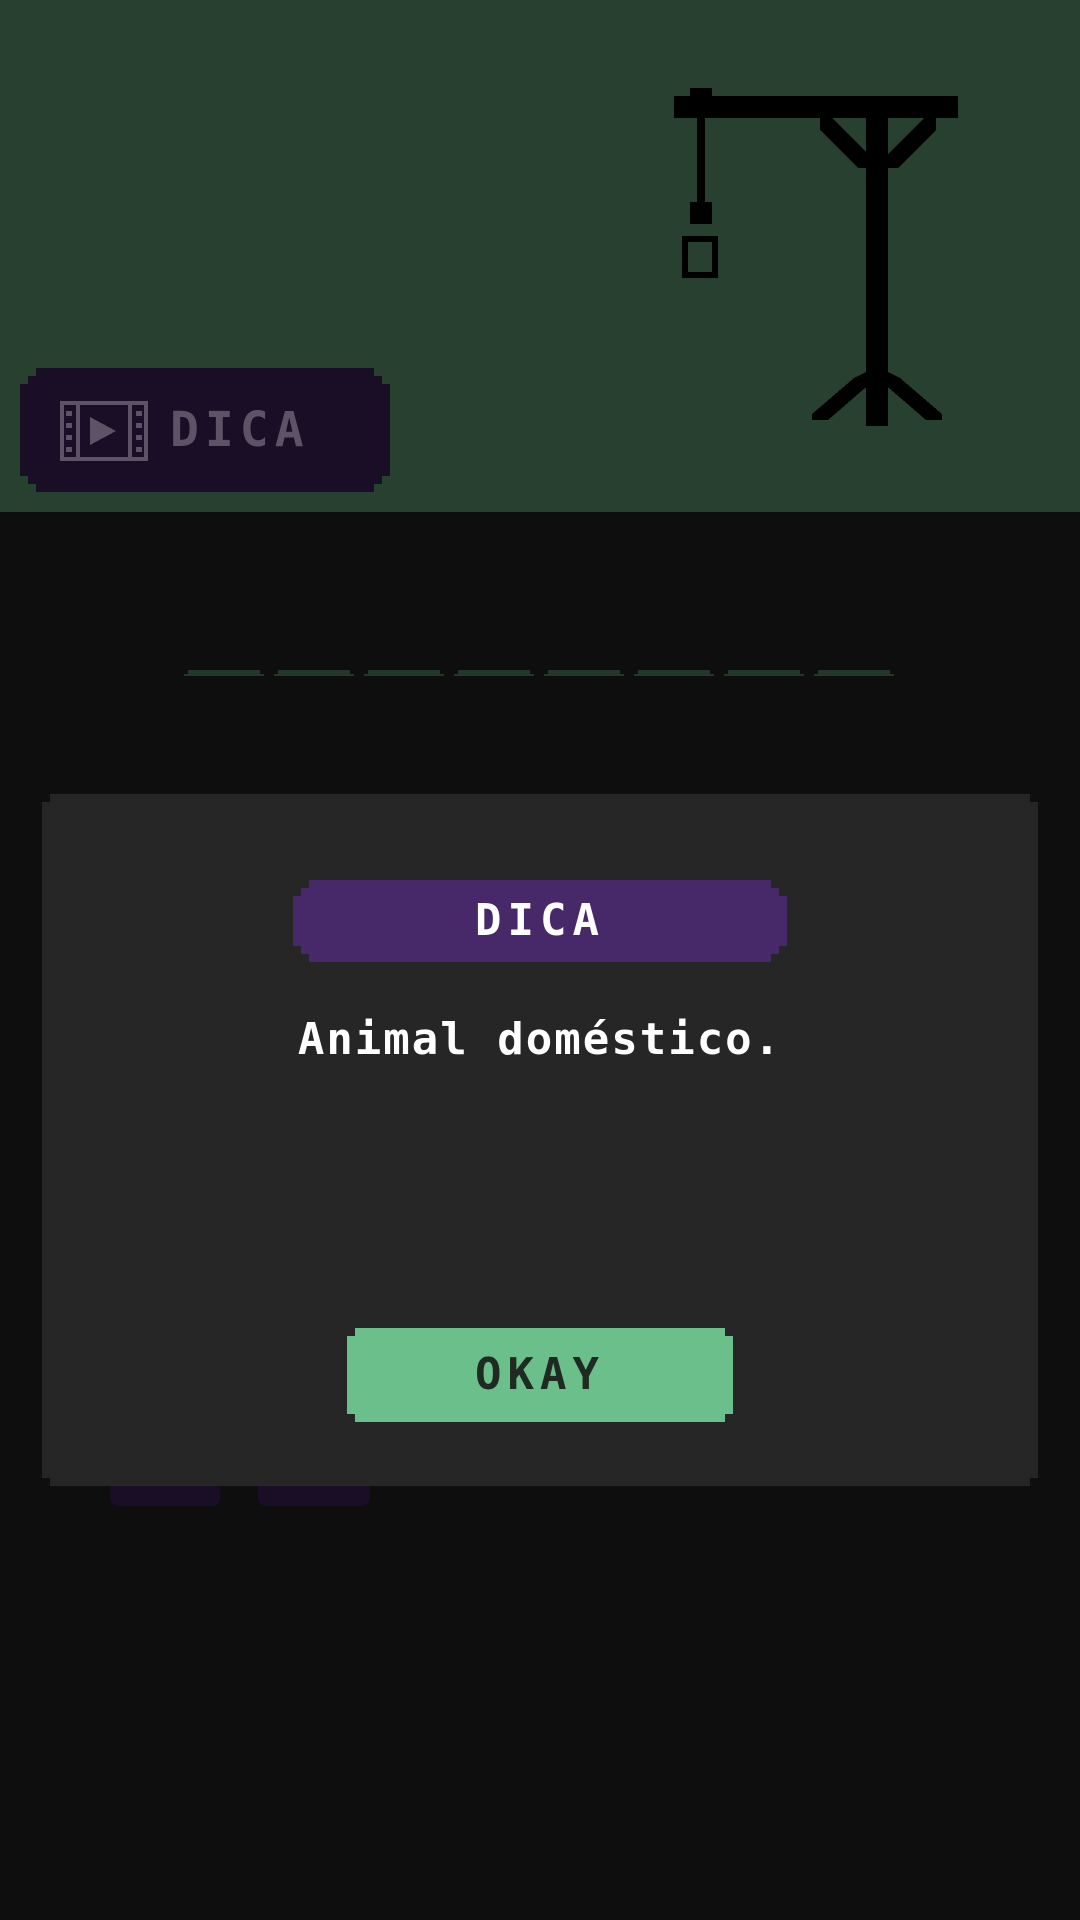 The image size is (1080, 1920). What do you see at coordinates (540, 1375) in the screenshot?
I see `okay-button: OKAY` at bounding box center [540, 1375].